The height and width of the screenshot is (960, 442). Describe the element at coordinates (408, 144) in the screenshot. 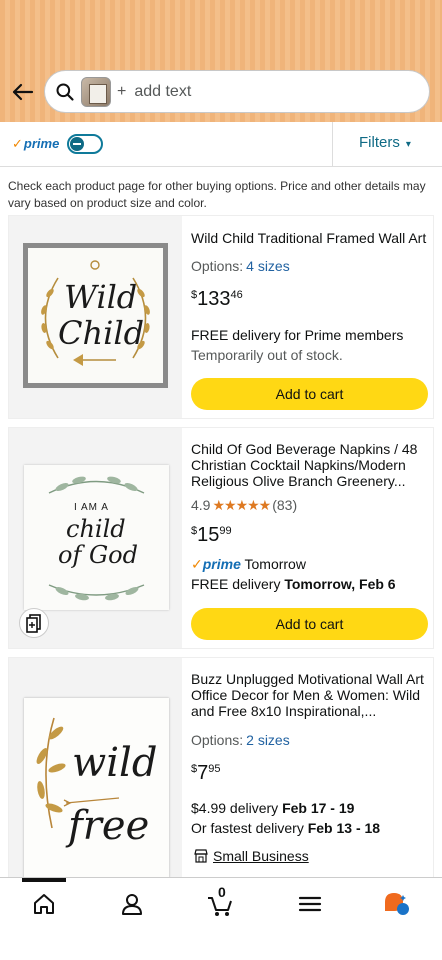

I see `chevron-down-icon: ▾` at that location.